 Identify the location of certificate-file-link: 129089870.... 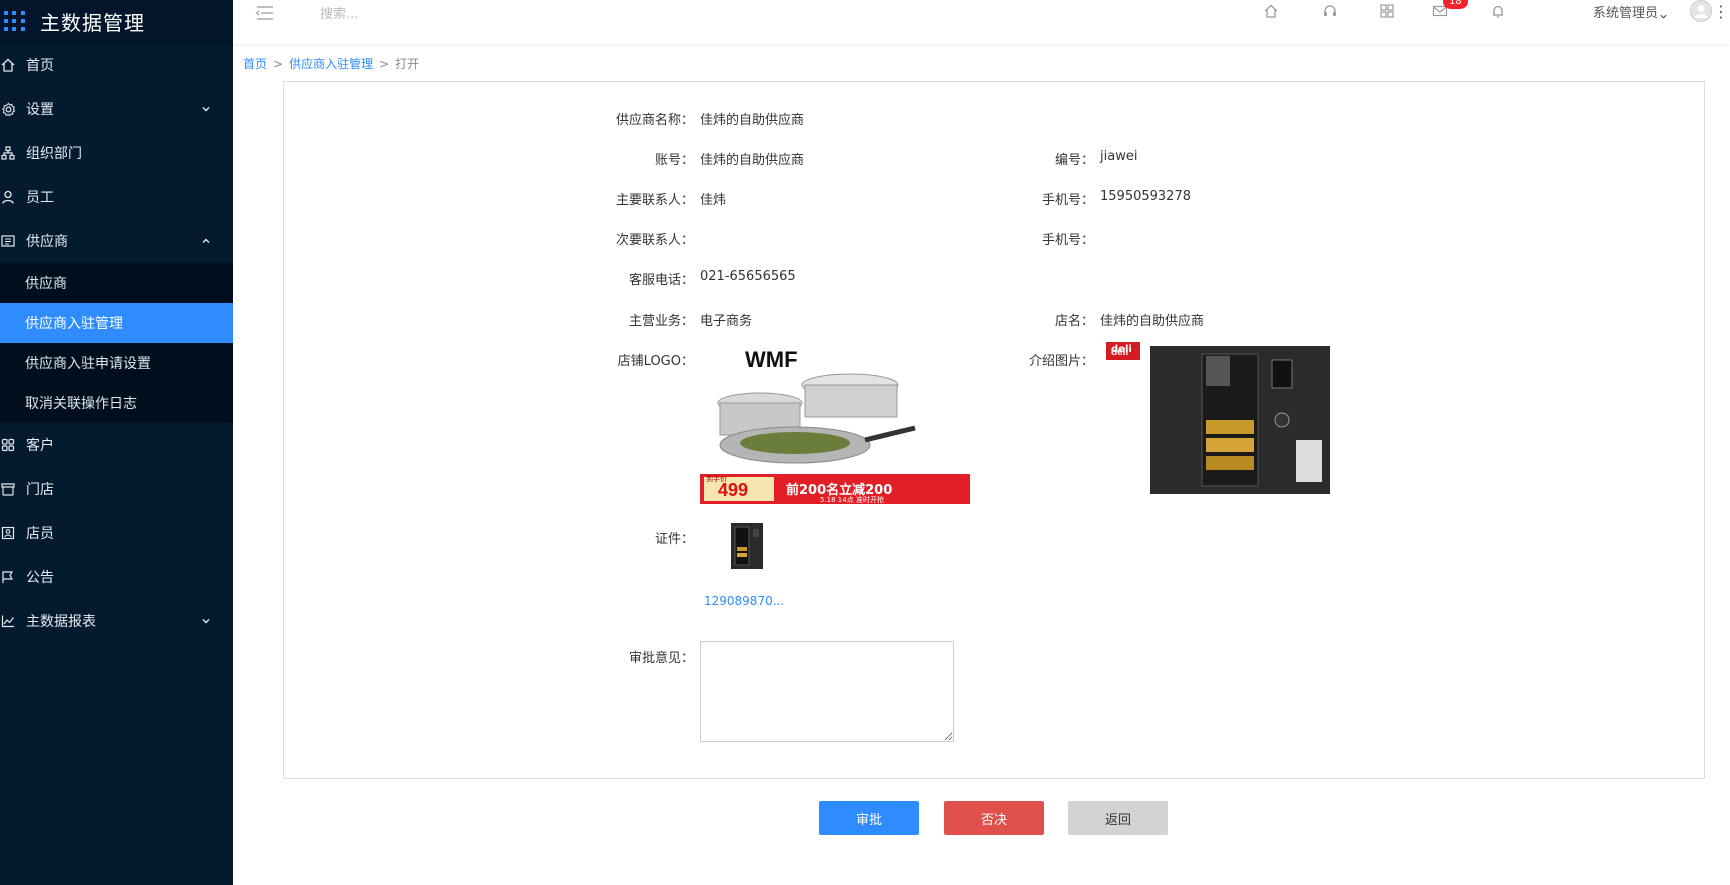
(744, 601).